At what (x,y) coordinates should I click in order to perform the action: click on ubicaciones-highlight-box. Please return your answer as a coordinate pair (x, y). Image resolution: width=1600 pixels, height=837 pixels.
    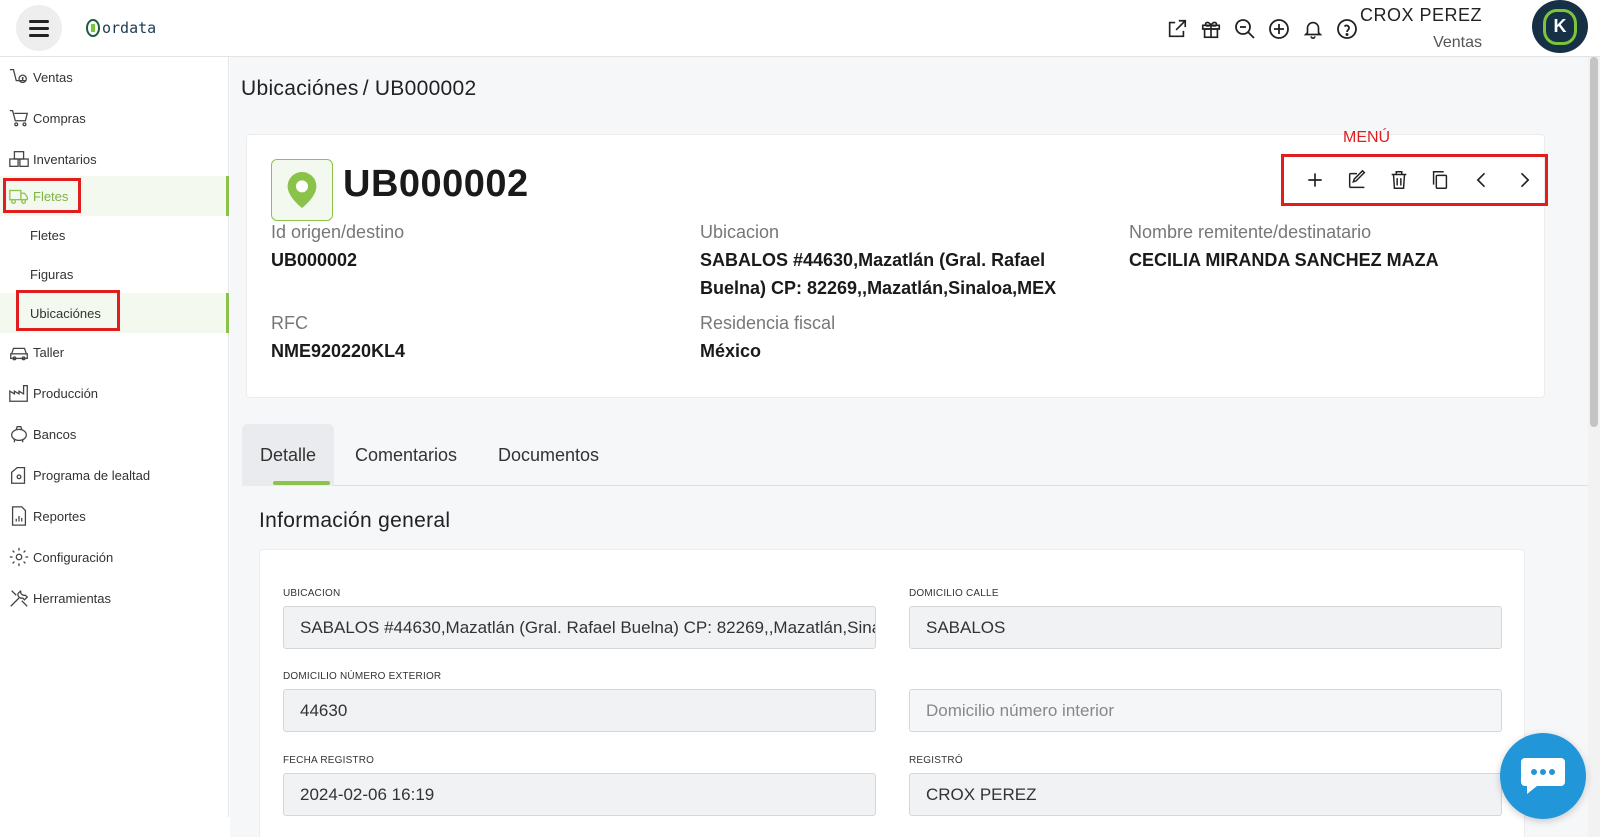
    Looking at the image, I should click on (68, 310).